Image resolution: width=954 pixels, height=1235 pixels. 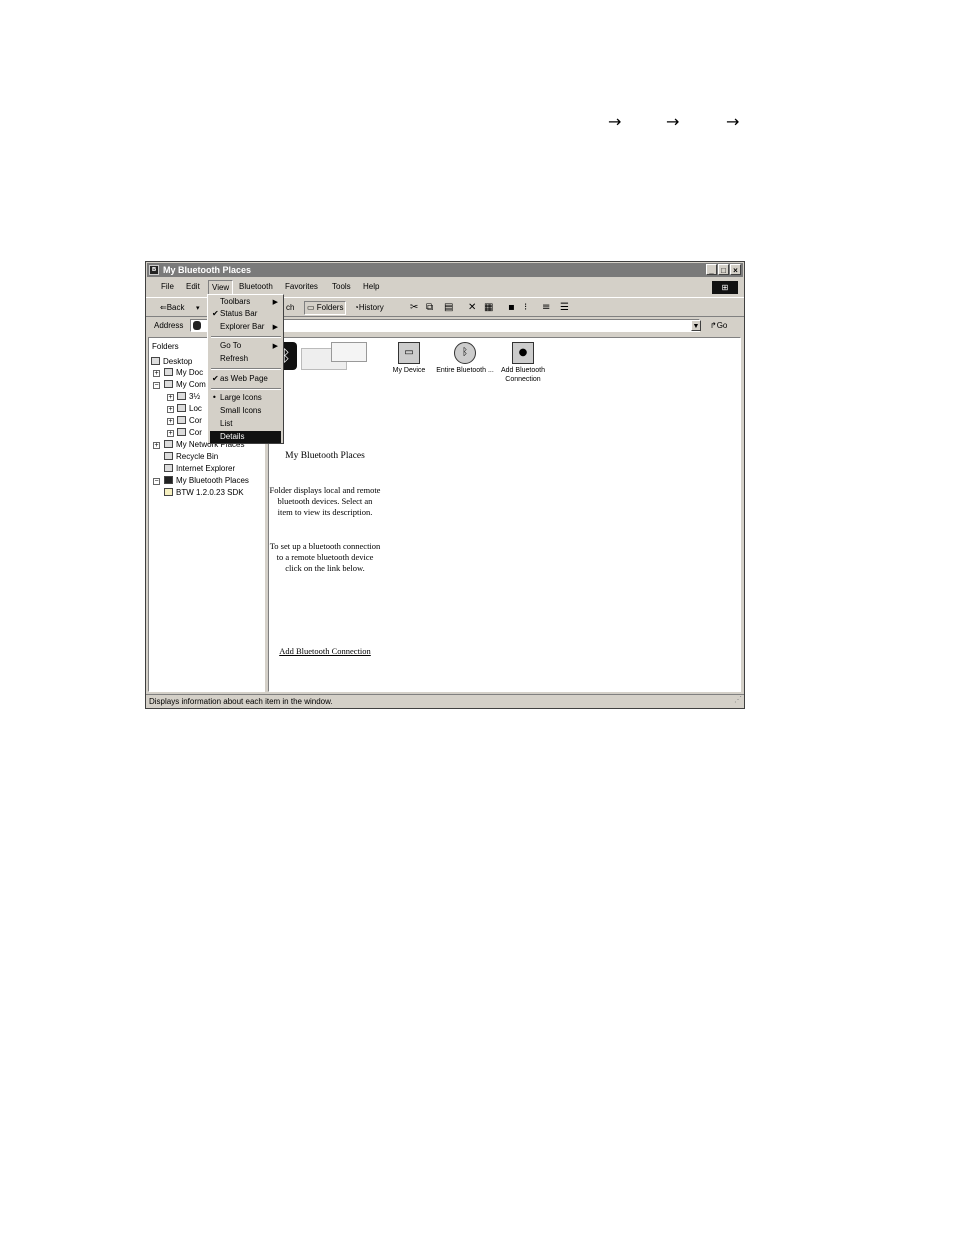 What do you see at coordinates (245, 327) in the screenshot?
I see `menu-item-explorer-bar: Explorer Bar ▶` at bounding box center [245, 327].